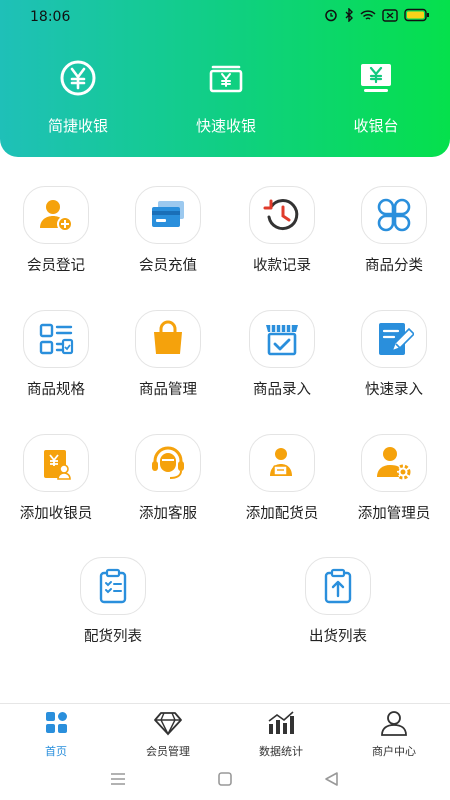 This screenshot has width=450, height=800. I want to click on quick-simple-checkout-label: 简捷收银, so click(77, 126).